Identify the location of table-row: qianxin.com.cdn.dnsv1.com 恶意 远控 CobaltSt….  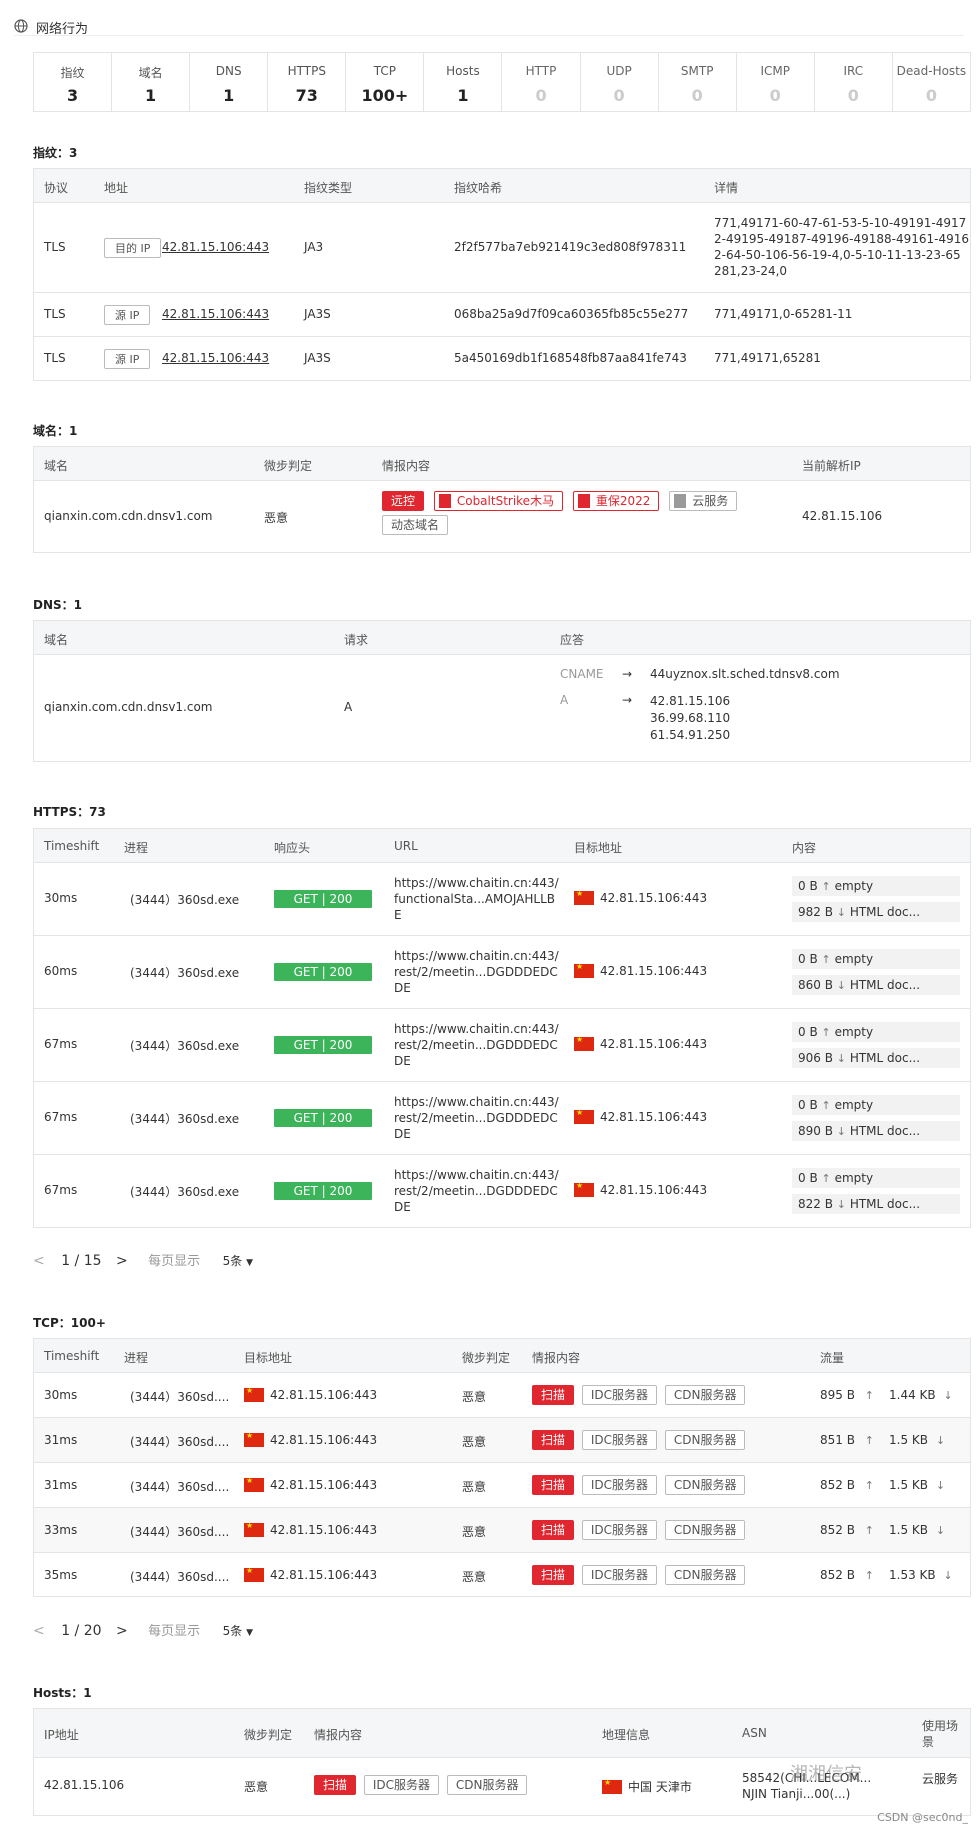
(502, 516).